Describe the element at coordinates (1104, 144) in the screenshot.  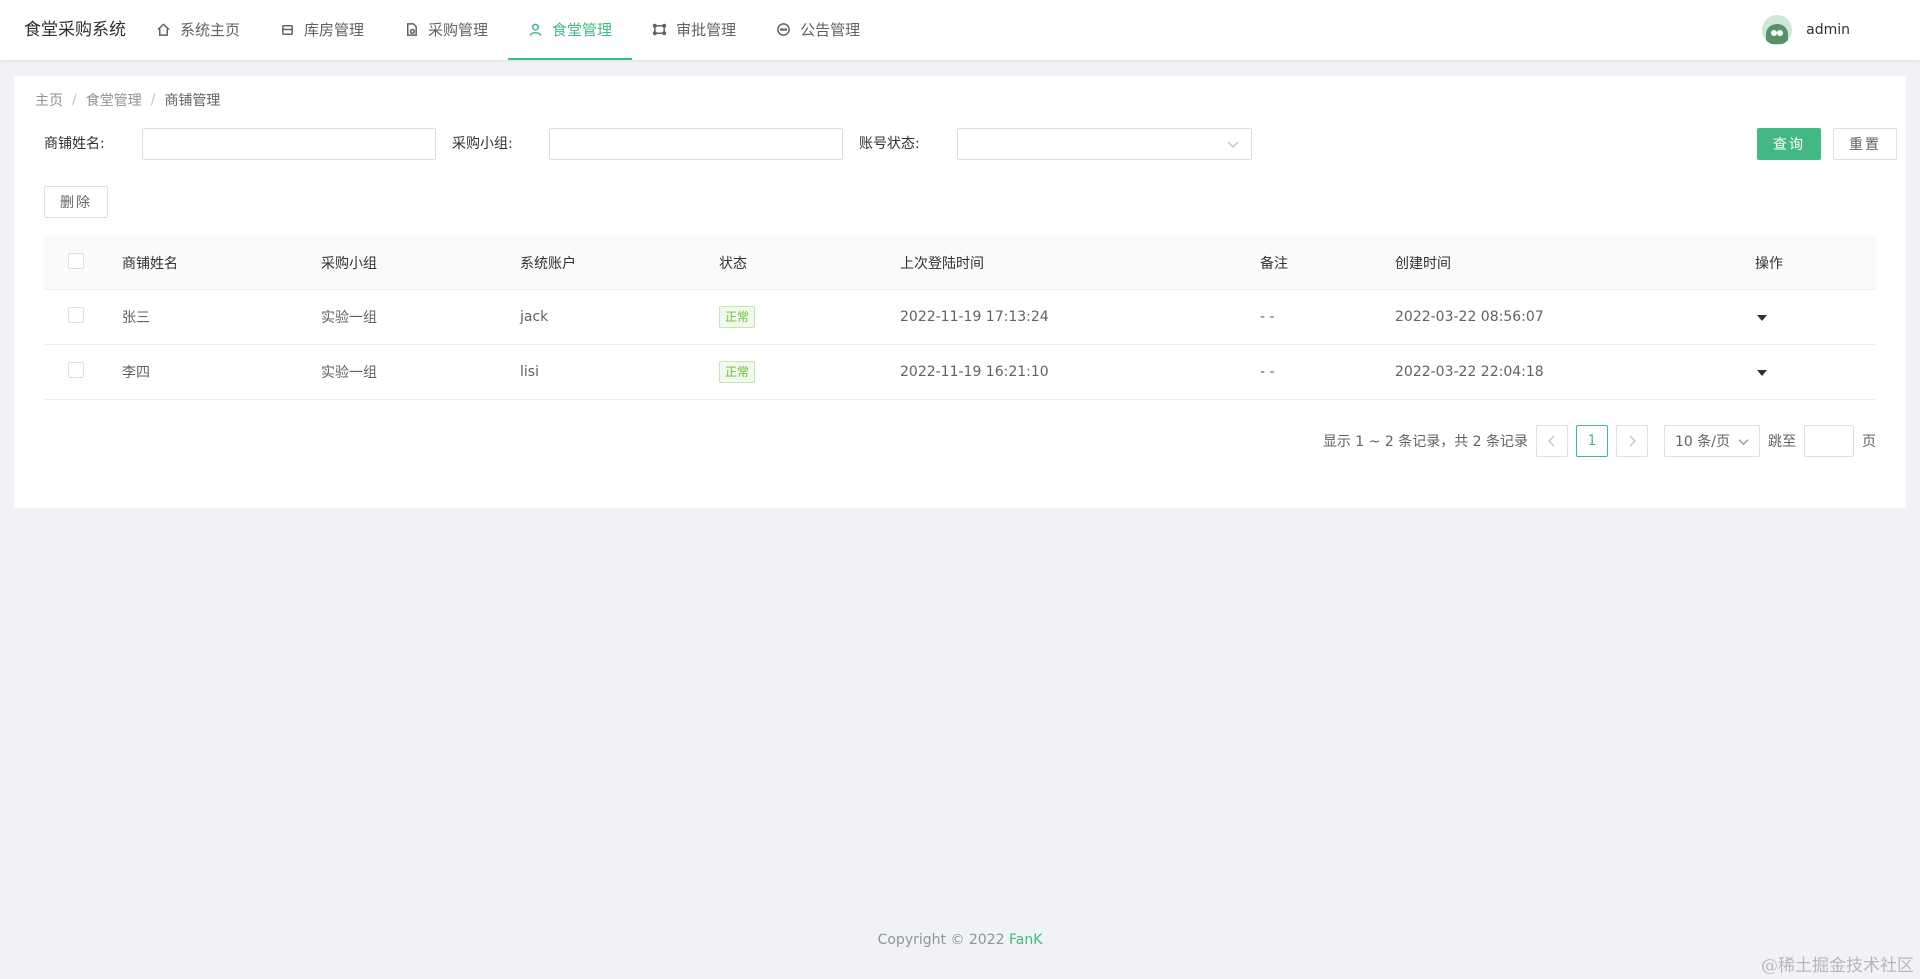
I see `status-select` at that location.